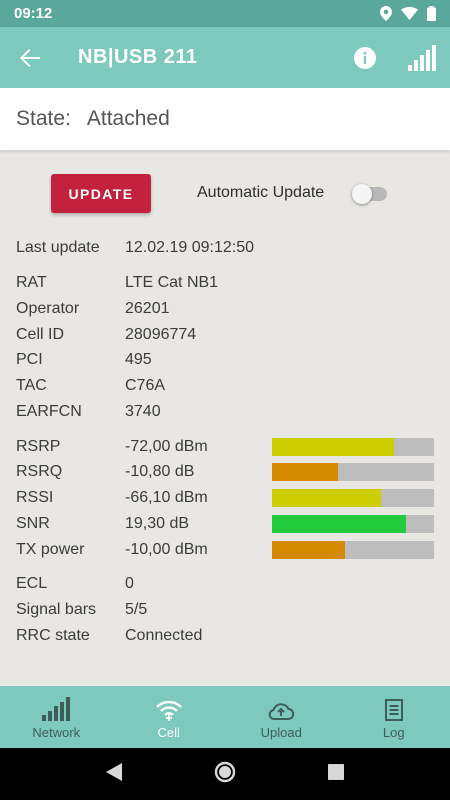 The height and width of the screenshot is (800, 450). I want to click on extra-value: Connected, so click(164, 635).